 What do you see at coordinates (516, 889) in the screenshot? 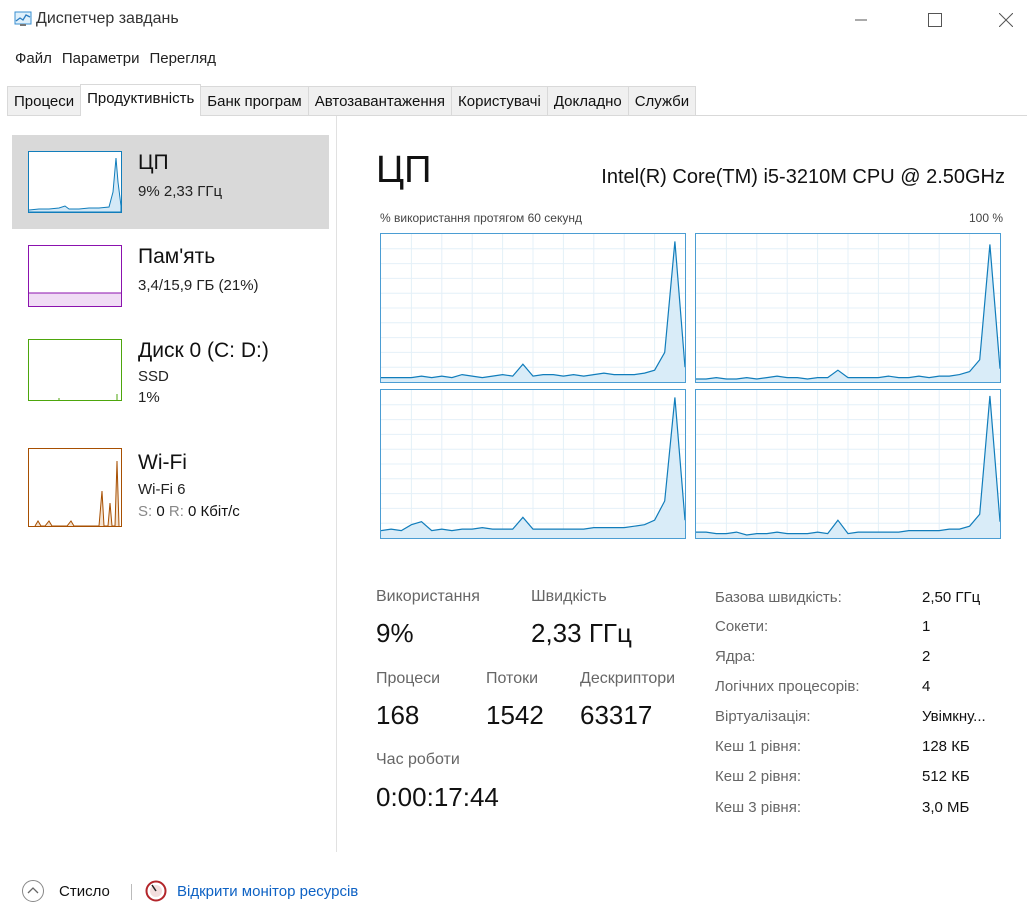
I see `footer: Стисло Відкрити монітор ресурсів` at bounding box center [516, 889].